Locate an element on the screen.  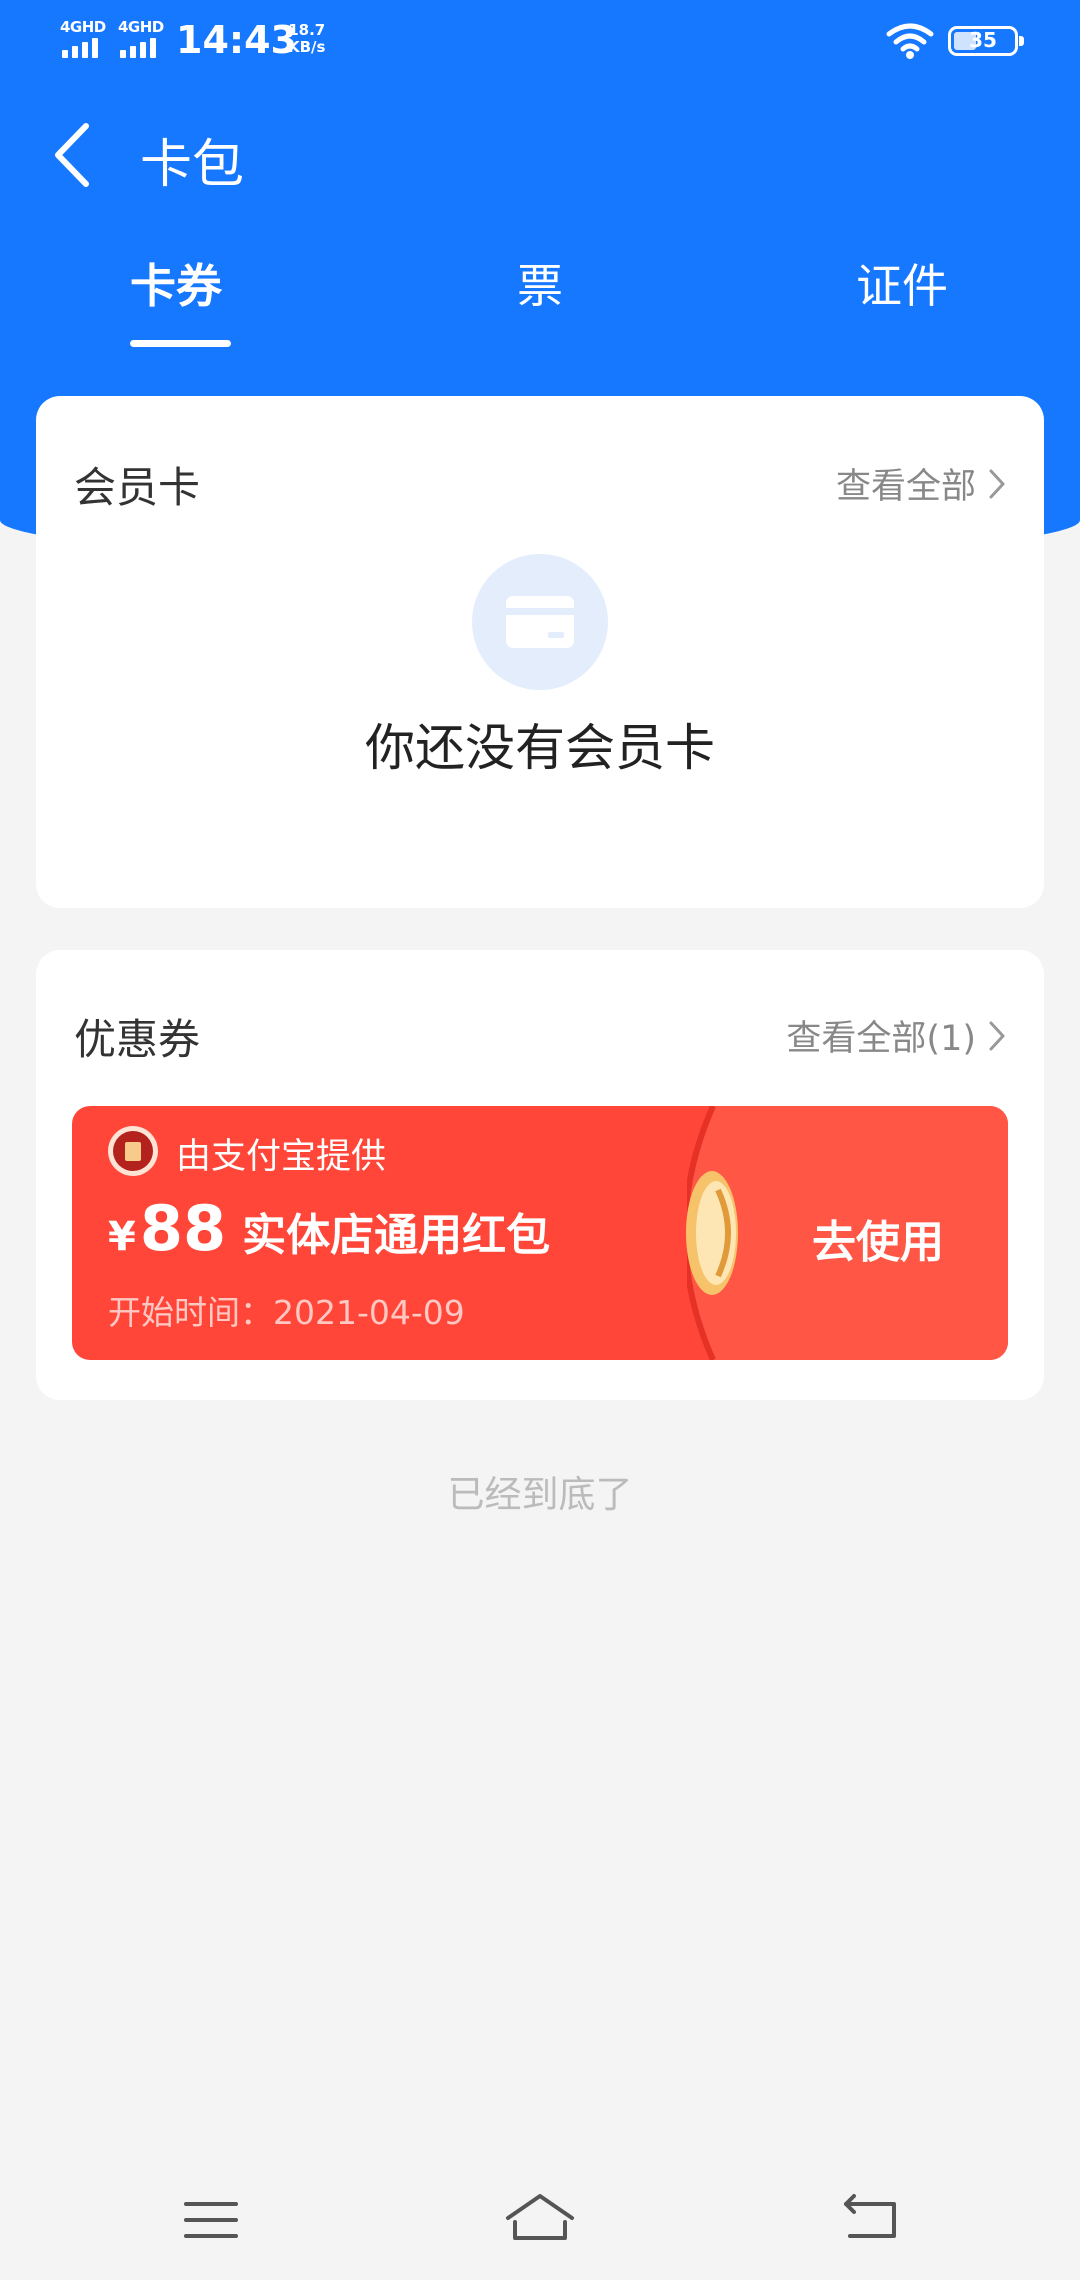
gold-coin-icon is located at coordinates (712, 1233).